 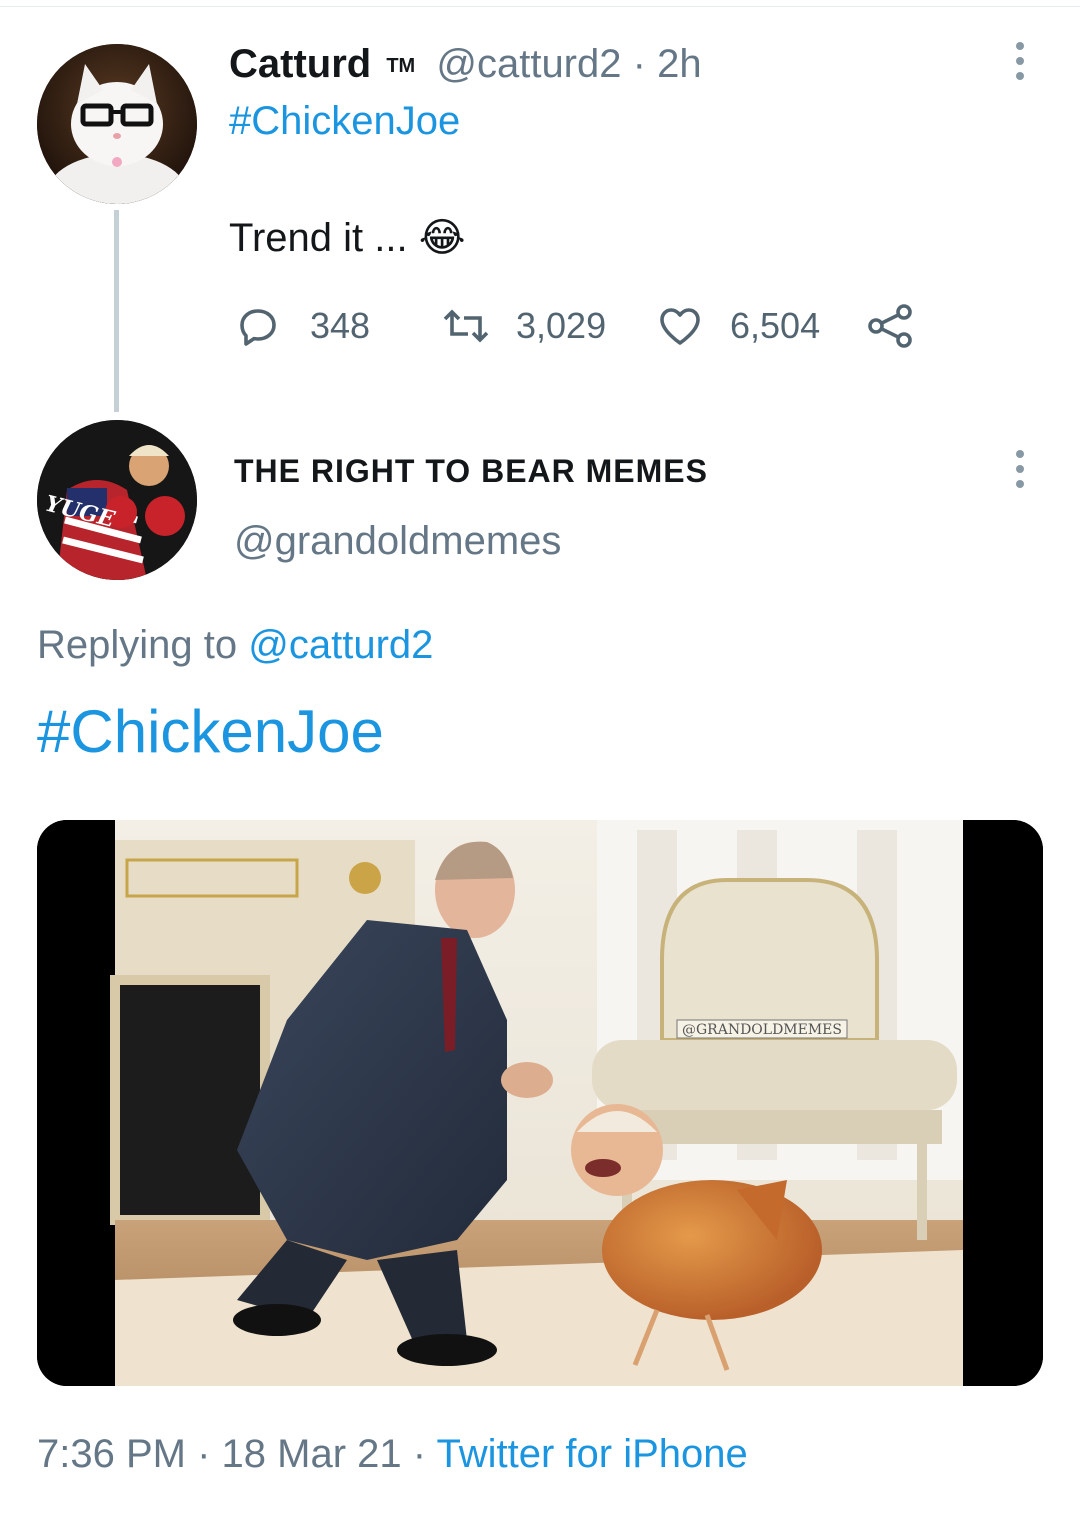 What do you see at coordinates (471, 471) in the screenshot?
I see `reply-author-name: THE RIGHT TO BEAR MEMES` at bounding box center [471, 471].